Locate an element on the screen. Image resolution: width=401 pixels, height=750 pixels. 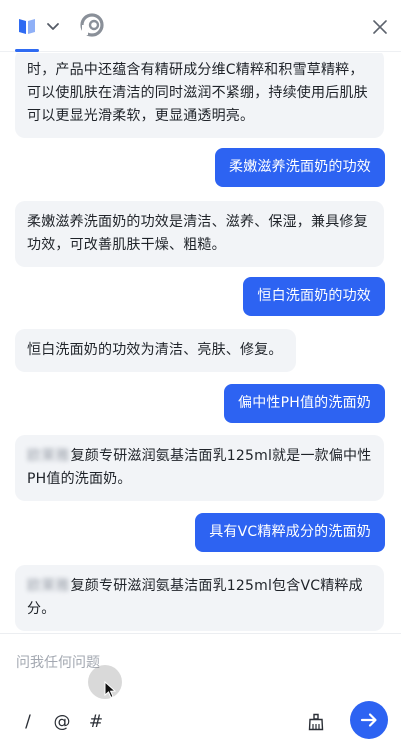
book-icon is located at coordinates (27, 26).